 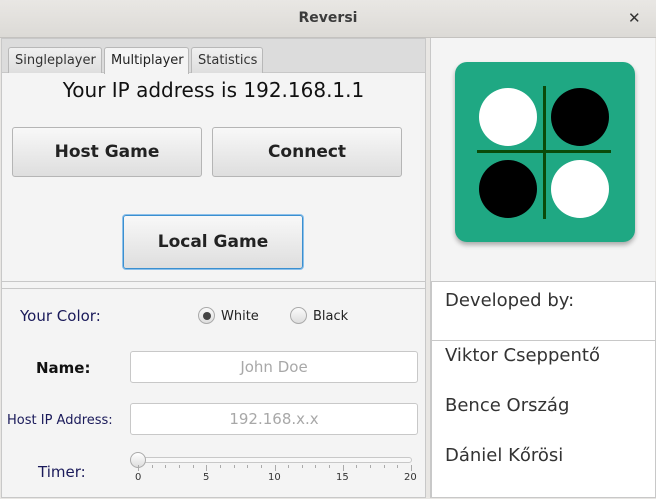 What do you see at coordinates (146, 60) in the screenshot?
I see `tab-multiplayer: Multiplayer` at bounding box center [146, 60].